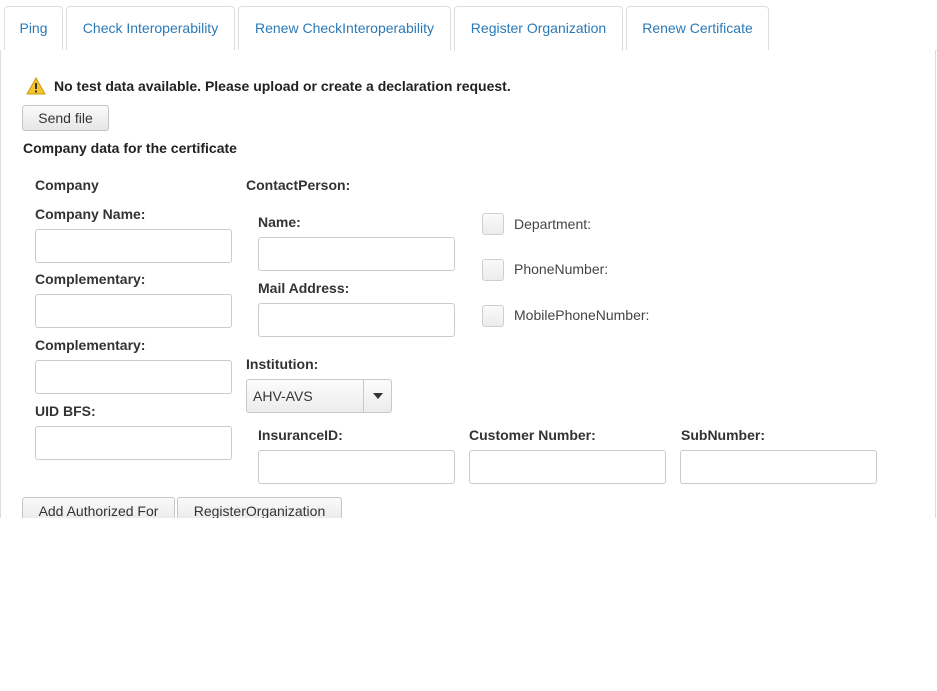 The width and height of the screenshot is (937, 691). Describe the element at coordinates (567, 467) in the screenshot. I see `customer-number-input` at that location.